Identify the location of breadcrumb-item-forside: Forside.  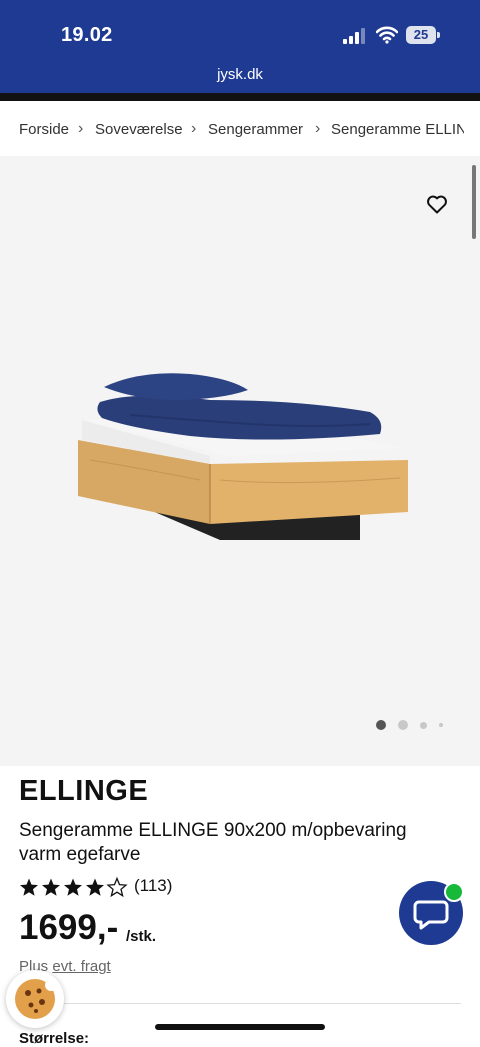
(44, 129).